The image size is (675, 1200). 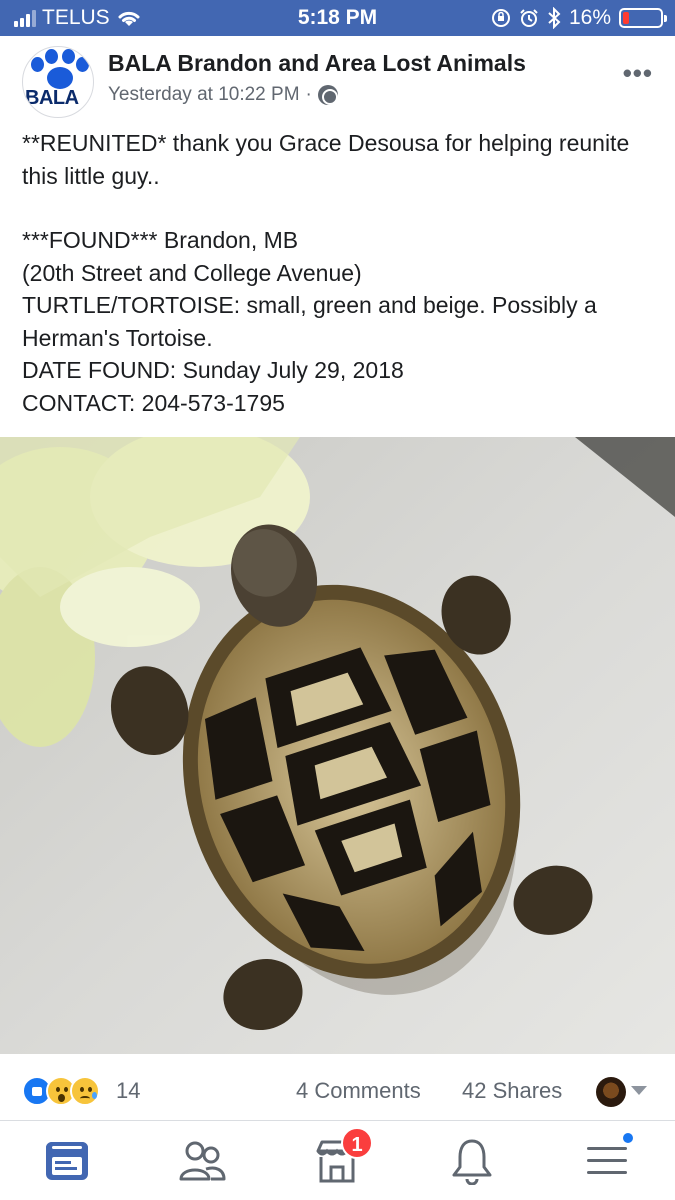 I want to click on post-text-line: (20th Street and College Avenue), so click(x=192, y=272).